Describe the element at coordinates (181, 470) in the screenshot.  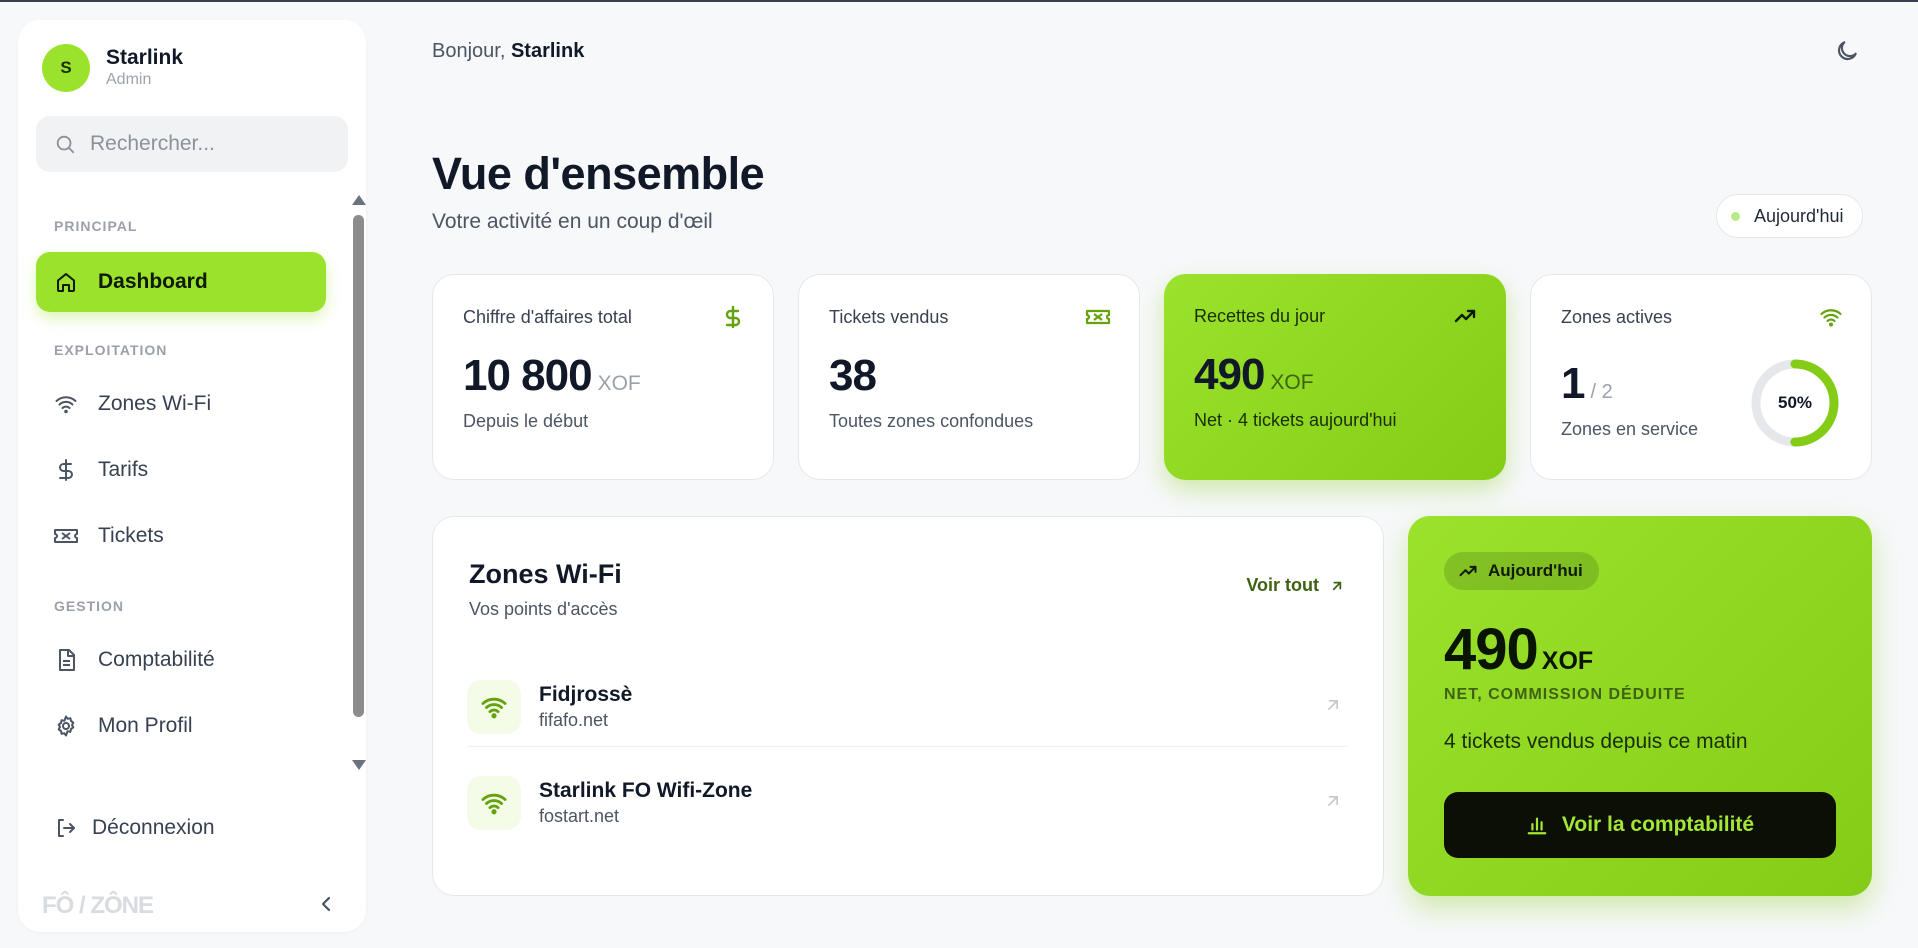
I see `sidebar-item-tarifs: Tarifs` at that location.